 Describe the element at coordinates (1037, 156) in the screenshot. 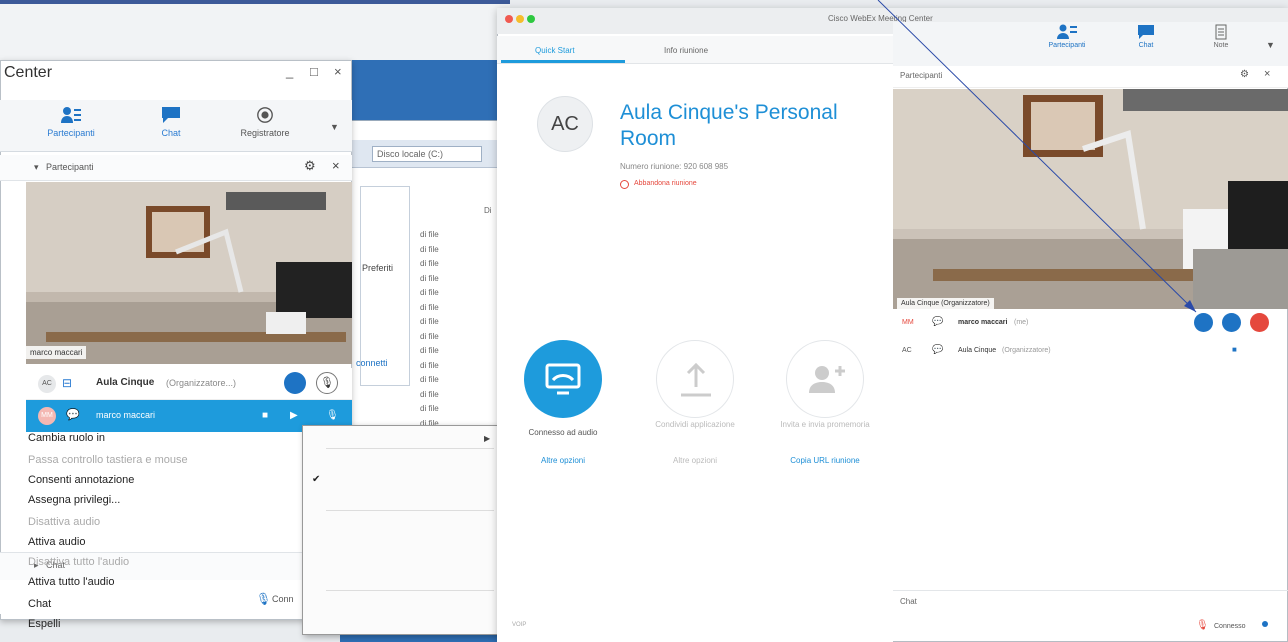

I see `annotation-arrow` at that location.